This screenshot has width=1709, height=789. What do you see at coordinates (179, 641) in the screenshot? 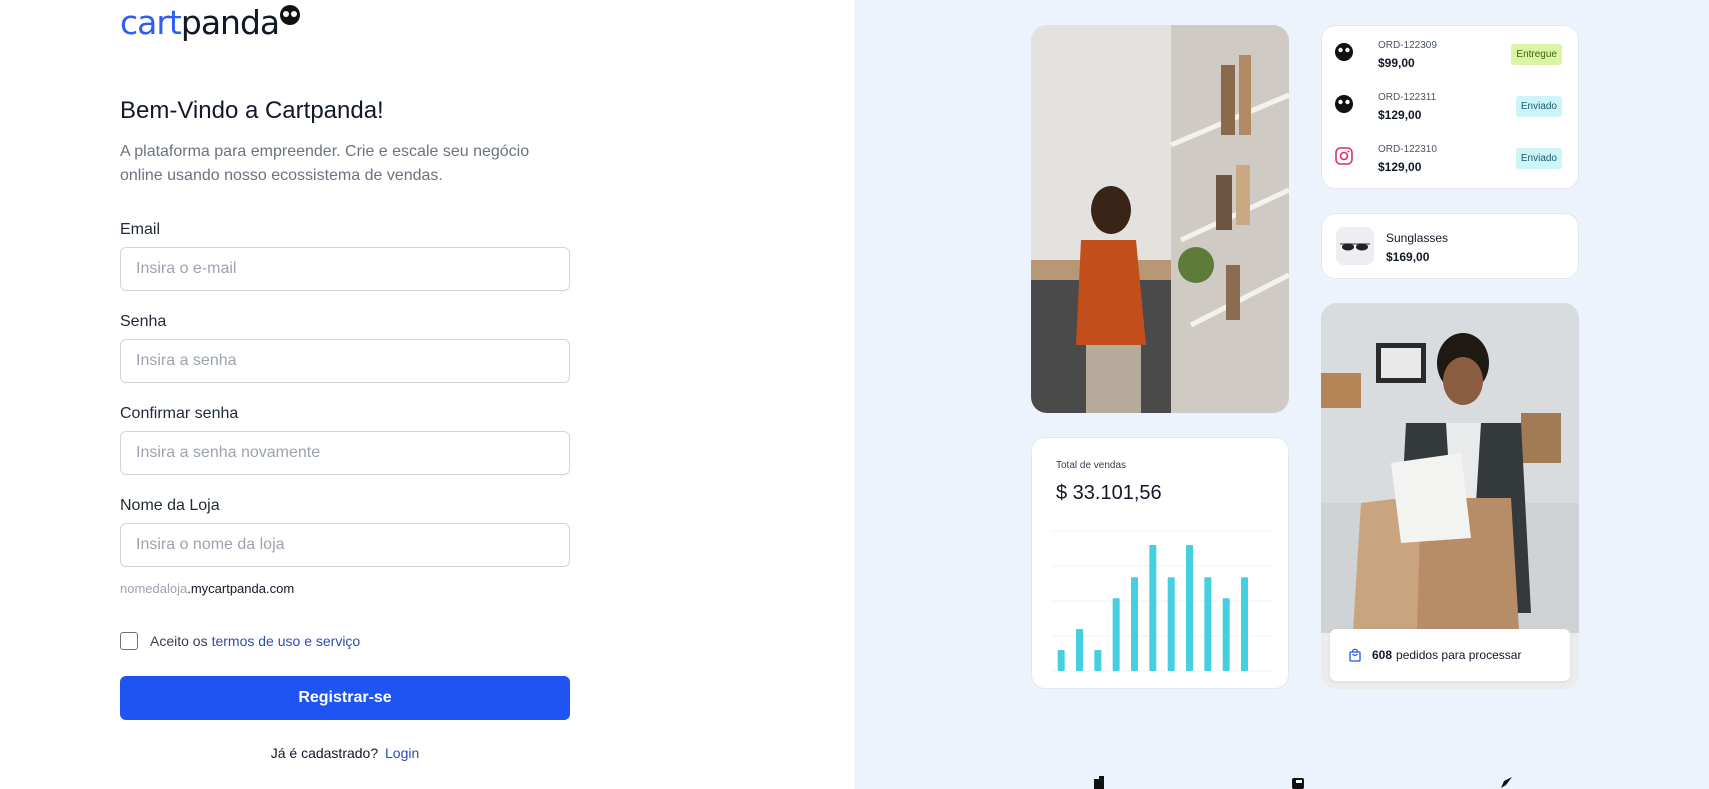
I see `terms-text: Aceito os` at bounding box center [179, 641].